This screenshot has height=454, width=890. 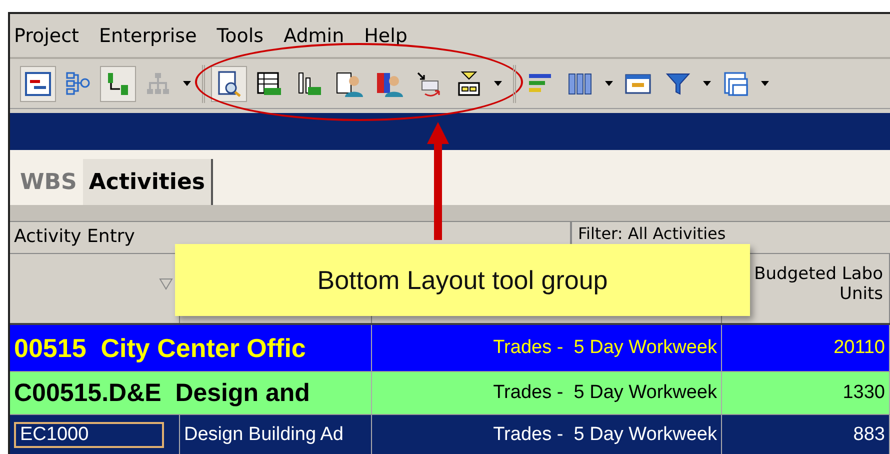 What do you see at coordinates (806, 393) in the screenshot?
I see `table-cell: 1330` at bounding box center [806, 393].